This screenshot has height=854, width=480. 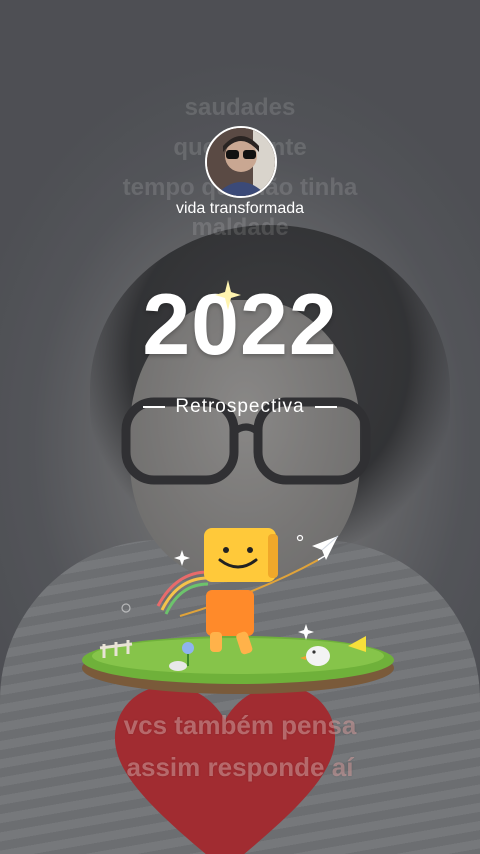 What do you see at coordinates (241, 591) in the screenshot?
I see `smiley-mascot-icon` at bounding box center [241, 591].